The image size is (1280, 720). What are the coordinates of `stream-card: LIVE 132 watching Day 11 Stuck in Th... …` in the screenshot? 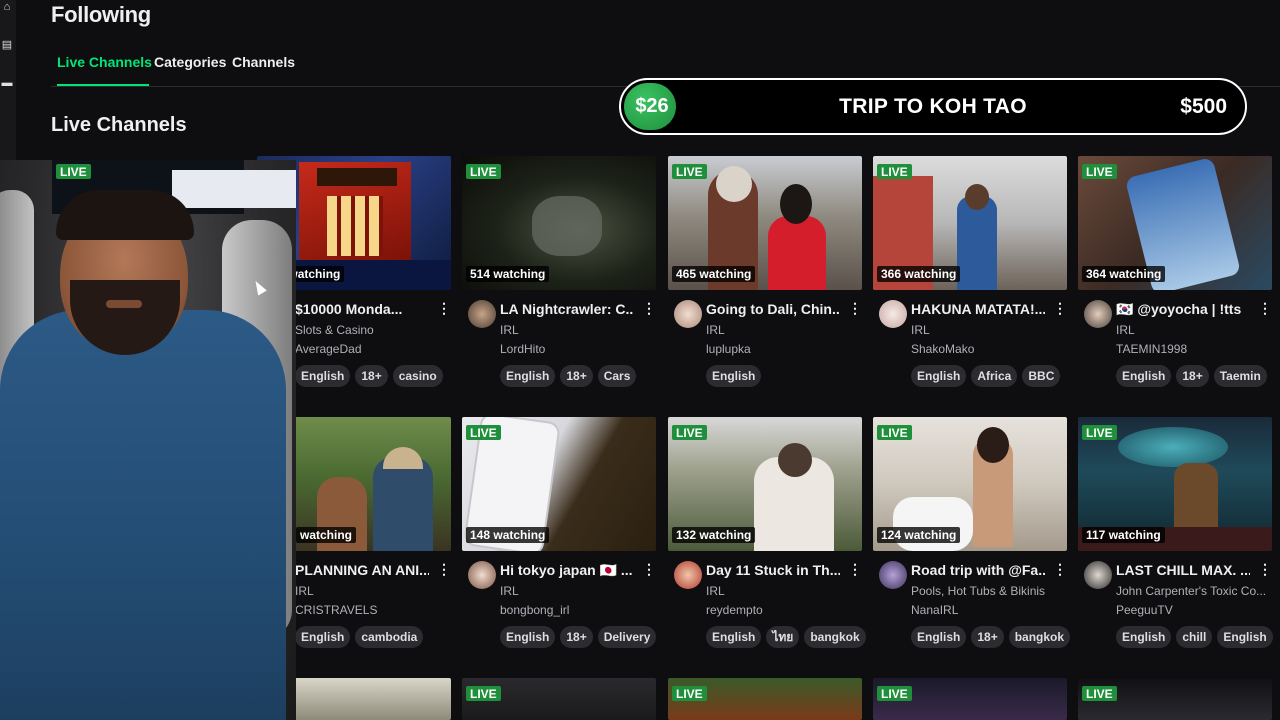 It's located at (767, 537).